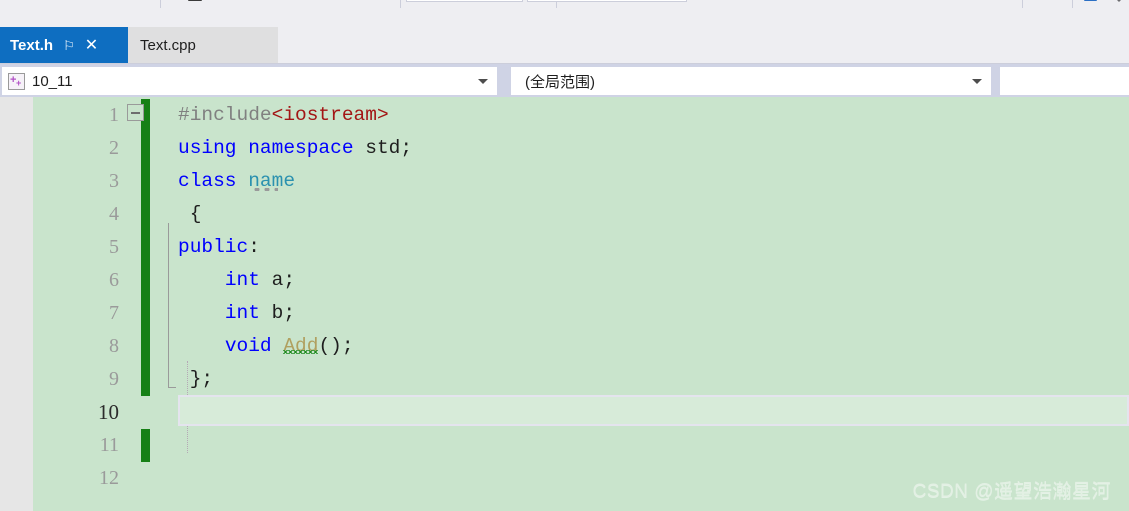 This screenshot has width=1129, height=511. I want to click on start-debug-icon: ▷, so click(460, 0).